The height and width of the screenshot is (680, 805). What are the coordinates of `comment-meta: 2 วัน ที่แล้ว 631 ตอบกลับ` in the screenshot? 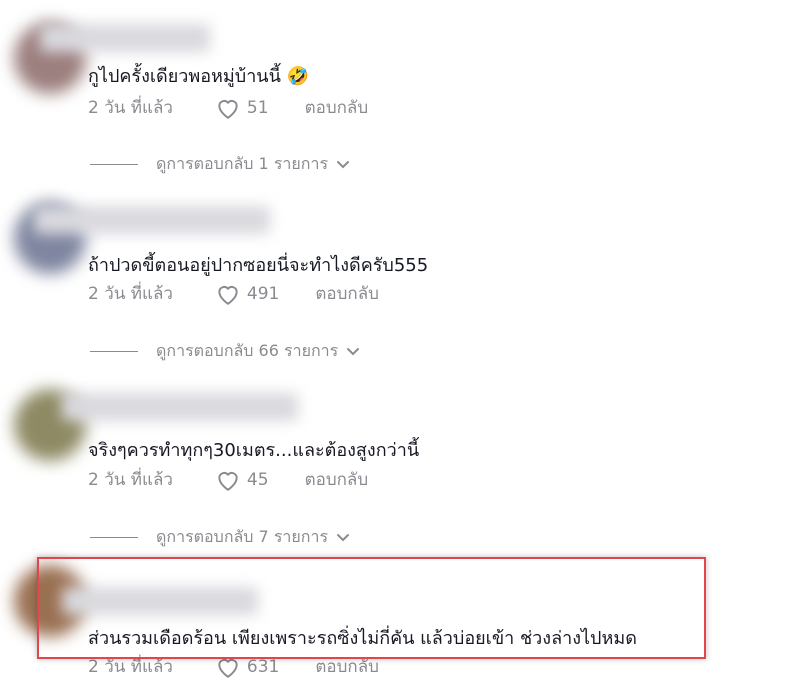 It's located at (233, 666).